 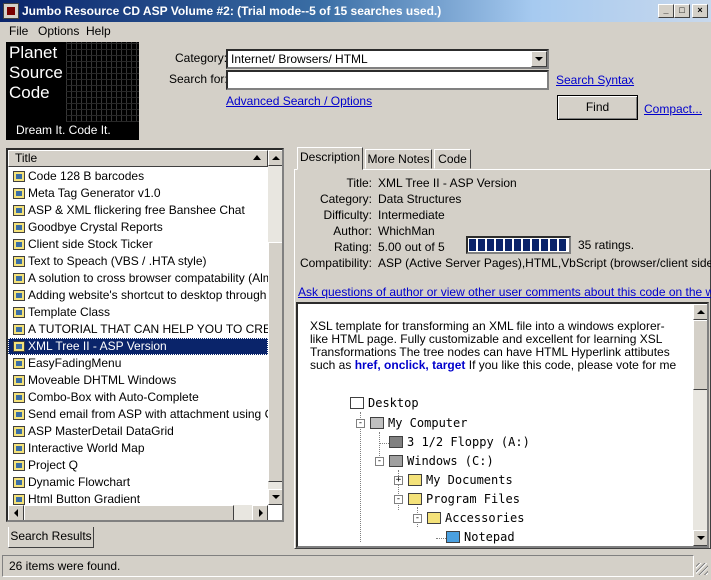 What do you see at coordinates (387, 80) in the screenshot?
I see `search-input` at bounding box center [387, 80].